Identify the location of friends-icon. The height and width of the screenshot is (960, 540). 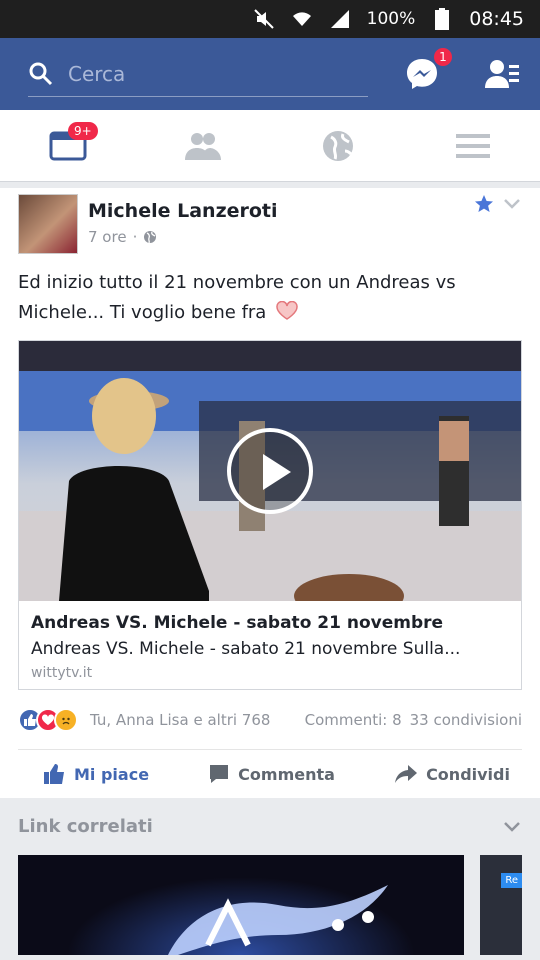
(202, 146).